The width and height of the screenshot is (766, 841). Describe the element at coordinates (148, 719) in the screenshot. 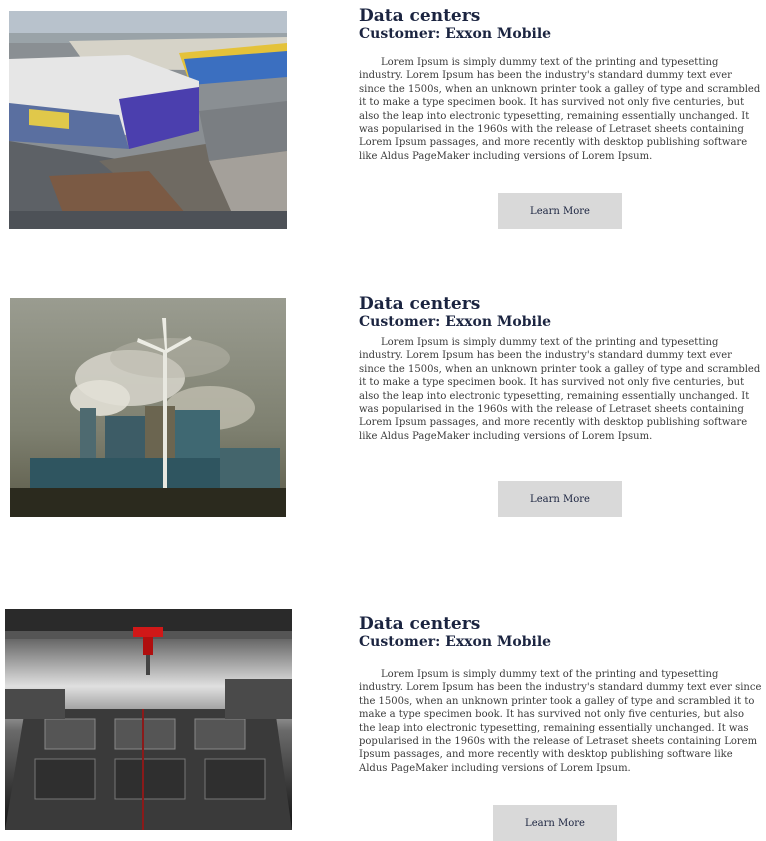

I see `circuit-board-photo` at that location.